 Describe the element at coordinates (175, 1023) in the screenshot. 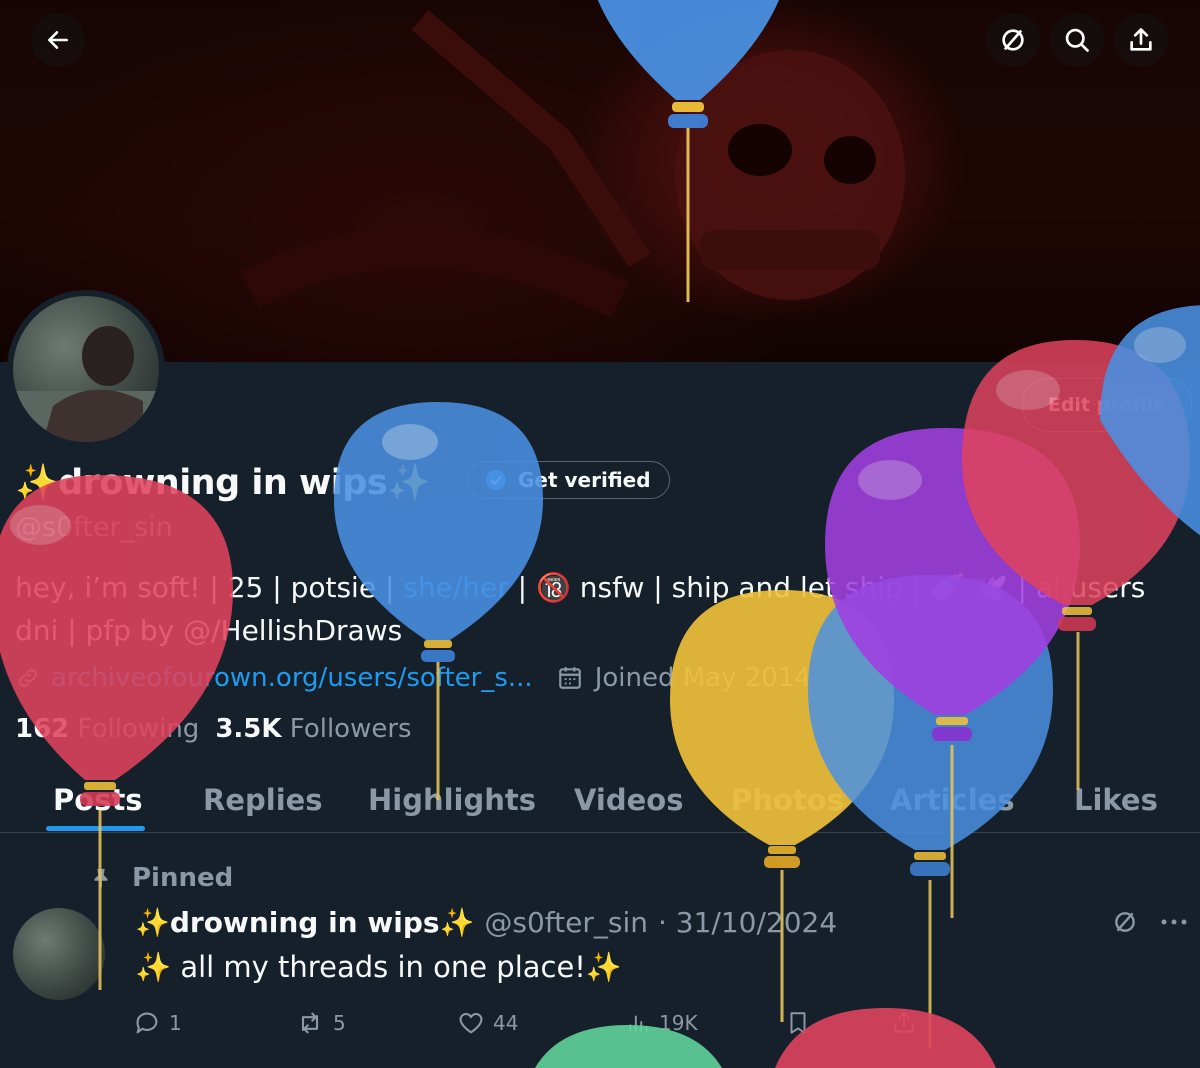

I see `reply-count: 1` at that location.